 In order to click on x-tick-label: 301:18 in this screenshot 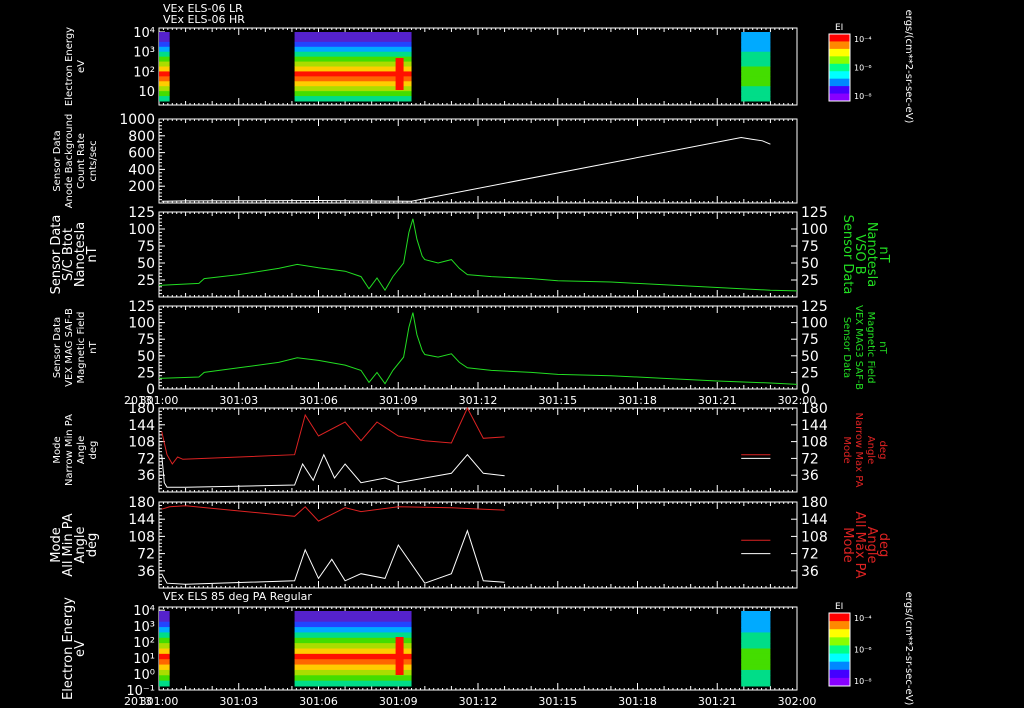, I will do `click(637, 701)`.